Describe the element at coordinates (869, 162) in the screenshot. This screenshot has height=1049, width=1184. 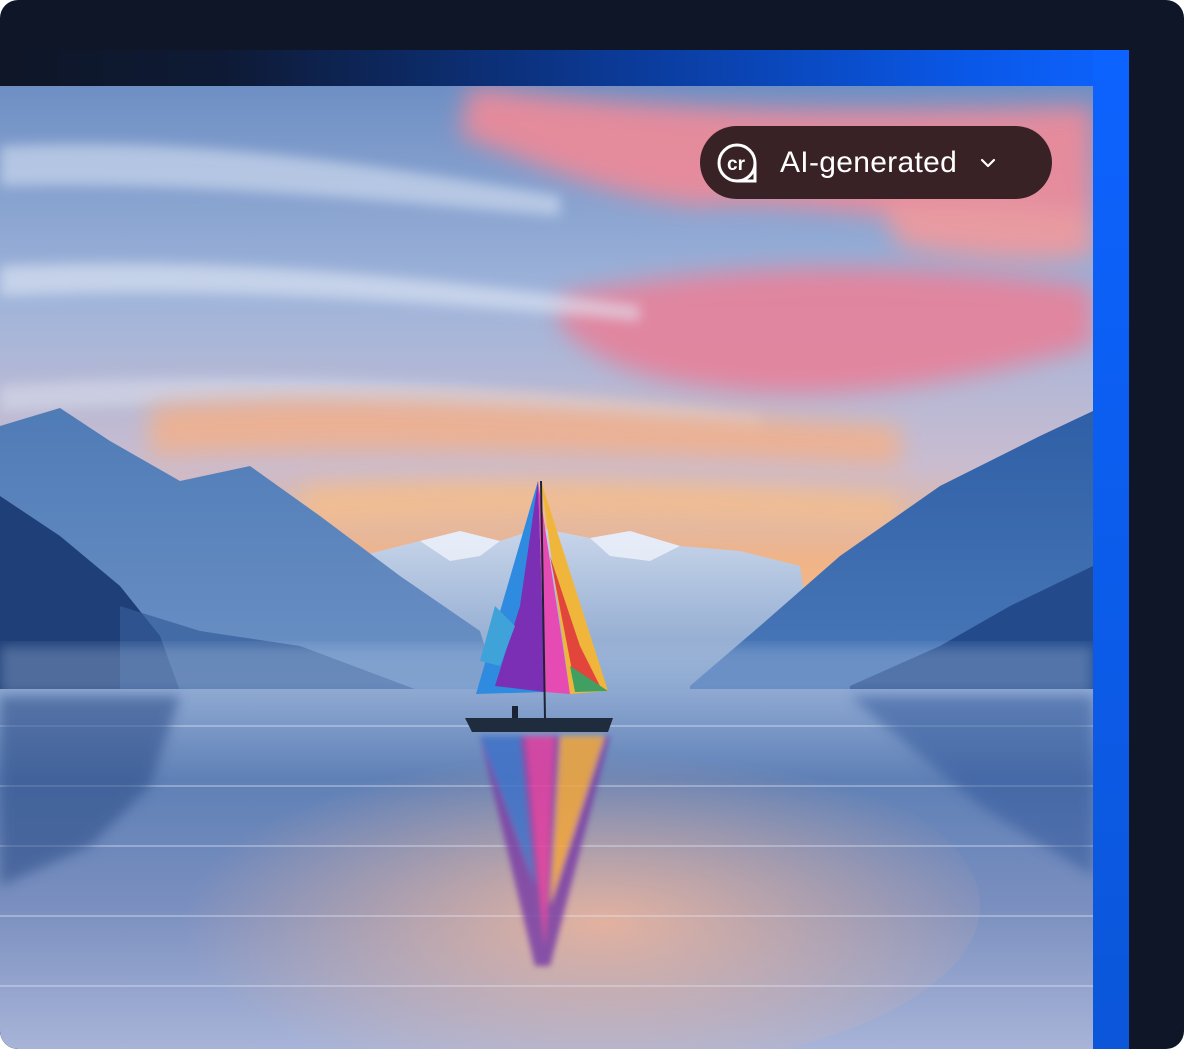
I see `ai-generated-label: AI-generated` at that location.